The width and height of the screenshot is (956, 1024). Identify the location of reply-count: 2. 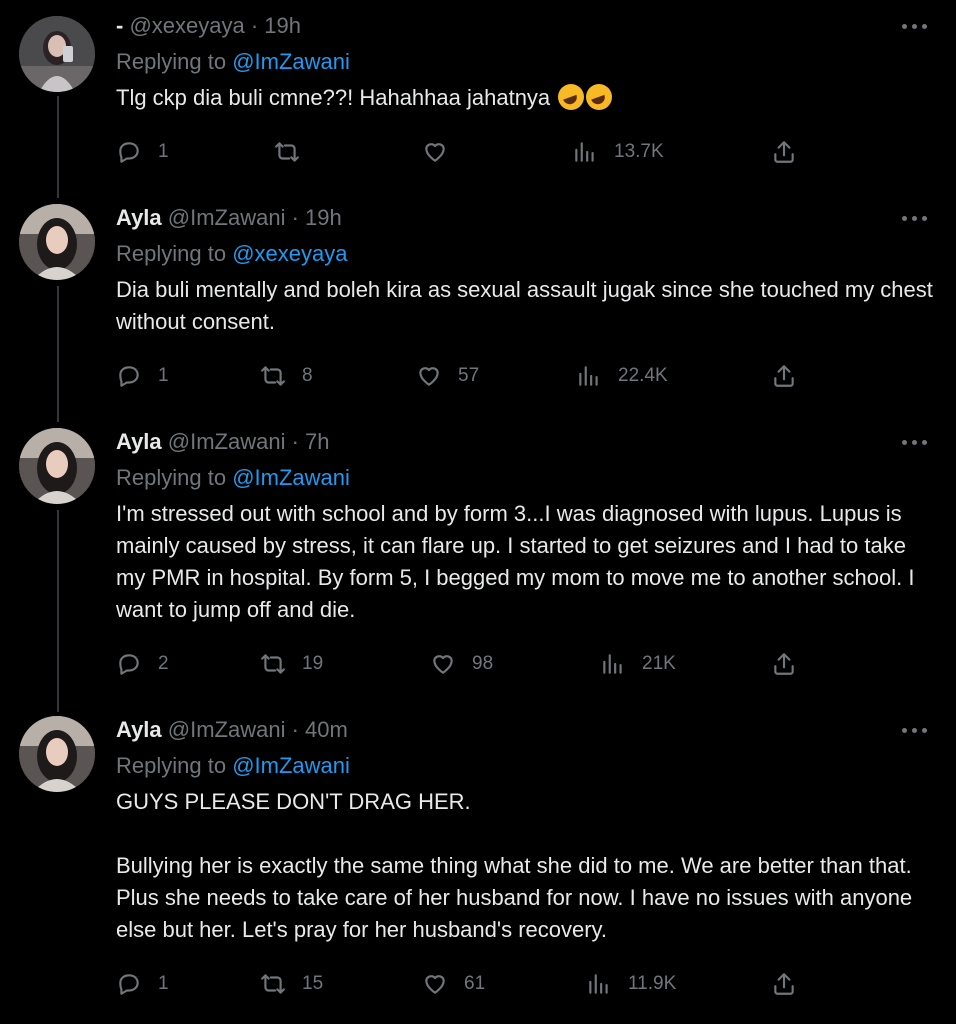
(163, 663).